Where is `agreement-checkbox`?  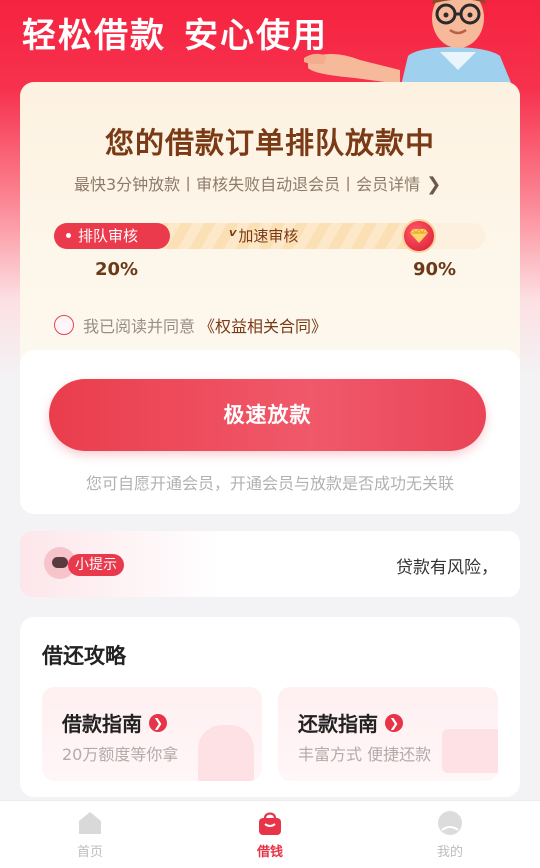 agreement-checkbox is located at coordinates (64, 325).